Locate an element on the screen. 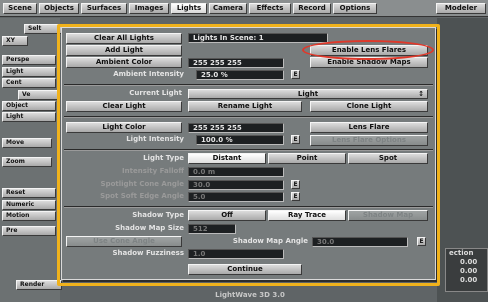 The height and width of the screenshot is (302, 488). sidebar-button-render: Render is located at coordinates (39, 285).